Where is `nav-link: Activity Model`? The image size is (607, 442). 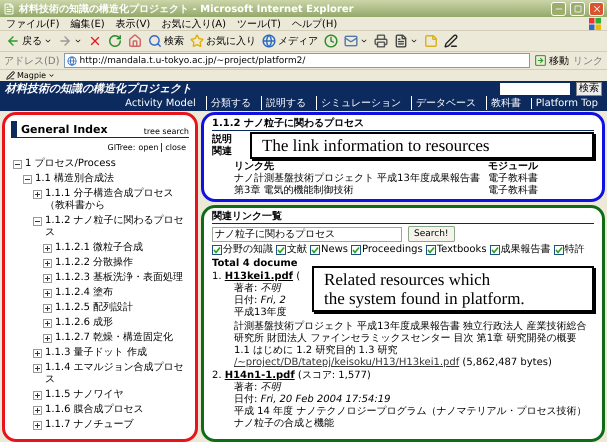 nav-link: Activity Model is located at coordinates (160, 103).